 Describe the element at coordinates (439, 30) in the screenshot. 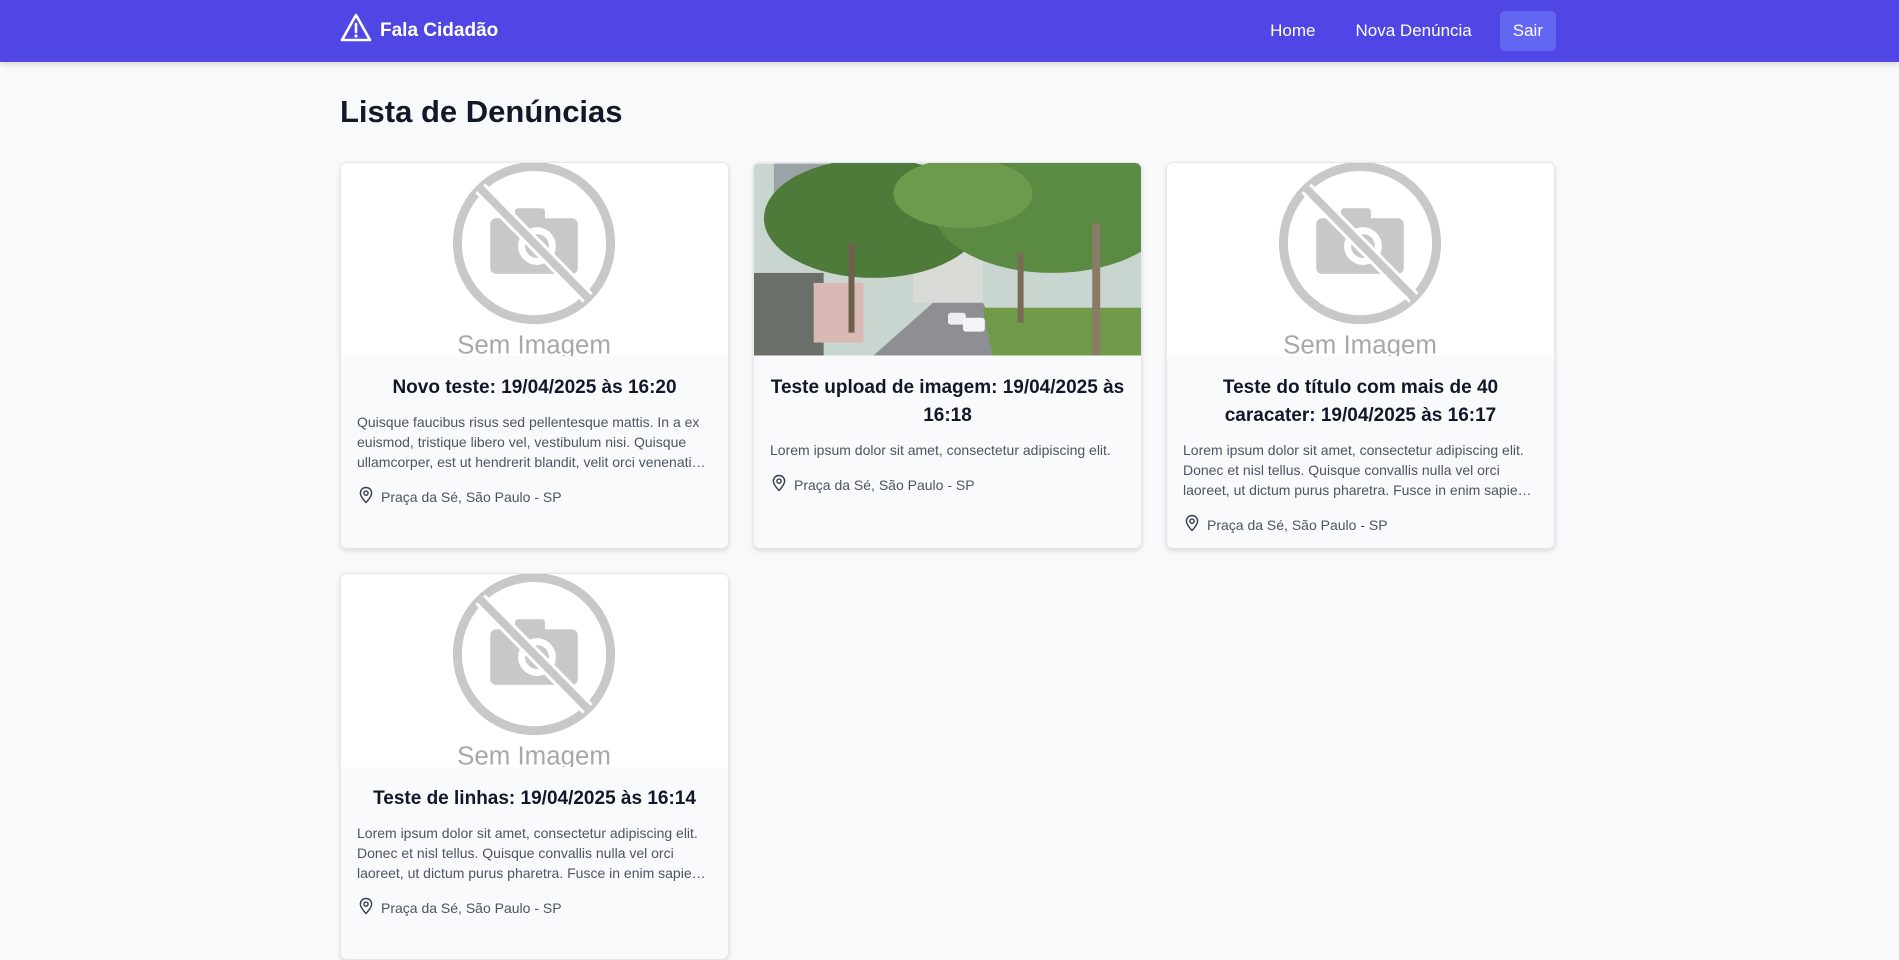

I see `brand-name: Fala Cidadão` at that location.